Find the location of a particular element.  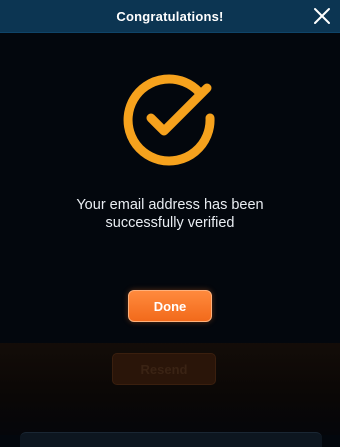

modal-header: Congratulations! is located at coordinates (170, 16).